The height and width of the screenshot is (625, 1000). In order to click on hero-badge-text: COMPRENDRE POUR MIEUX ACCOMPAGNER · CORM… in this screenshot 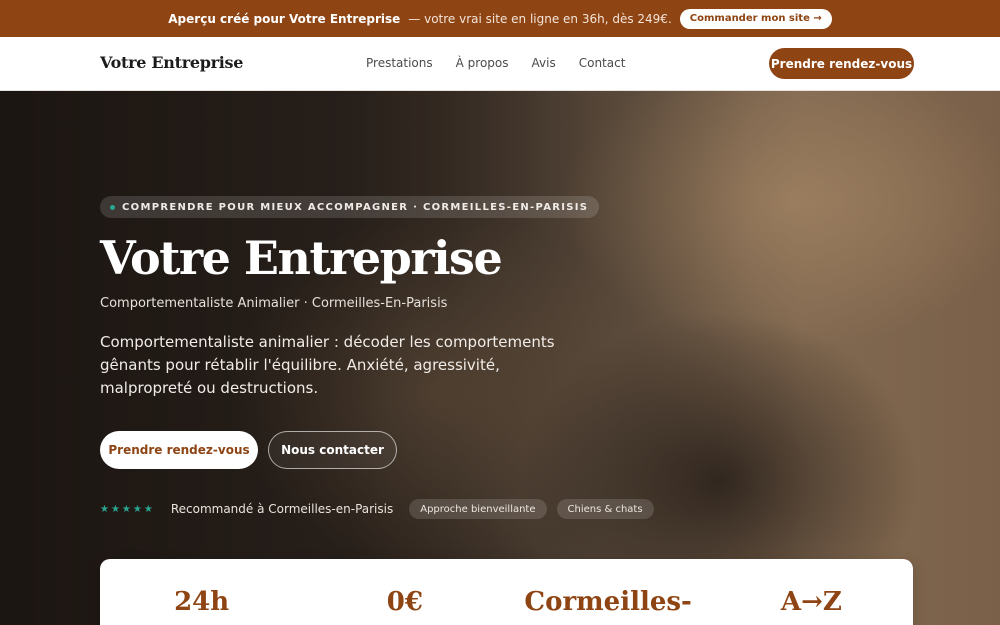, I will do `click(355, 207)`.